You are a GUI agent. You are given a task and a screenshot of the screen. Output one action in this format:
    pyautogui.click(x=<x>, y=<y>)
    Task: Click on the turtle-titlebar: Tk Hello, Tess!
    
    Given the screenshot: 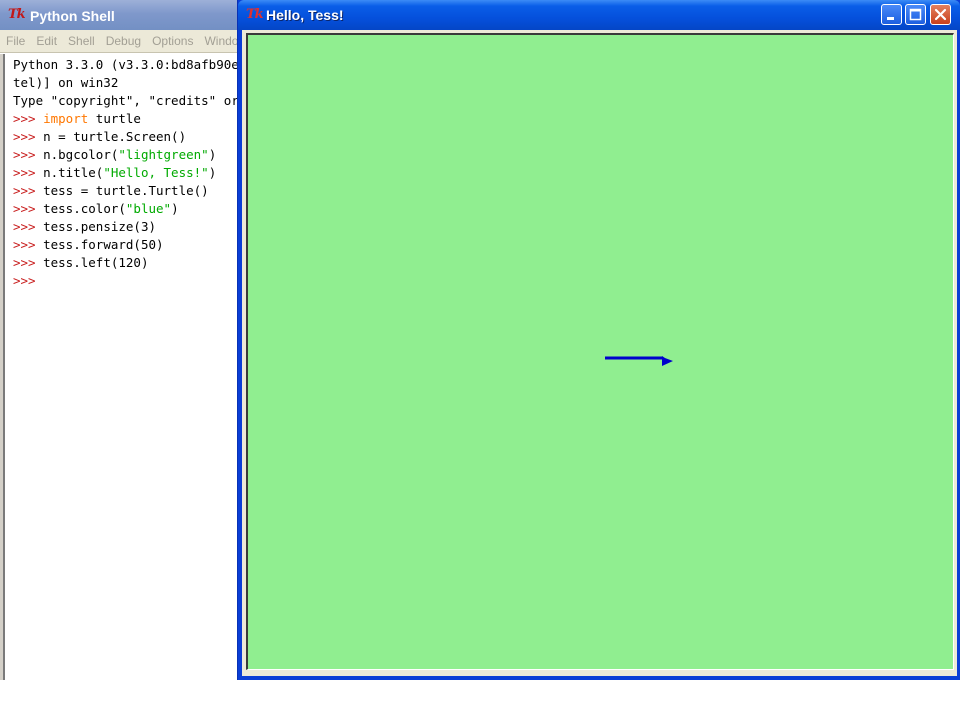 What is the action you would take?
    pyautogui.click(x=599, y=15)
    